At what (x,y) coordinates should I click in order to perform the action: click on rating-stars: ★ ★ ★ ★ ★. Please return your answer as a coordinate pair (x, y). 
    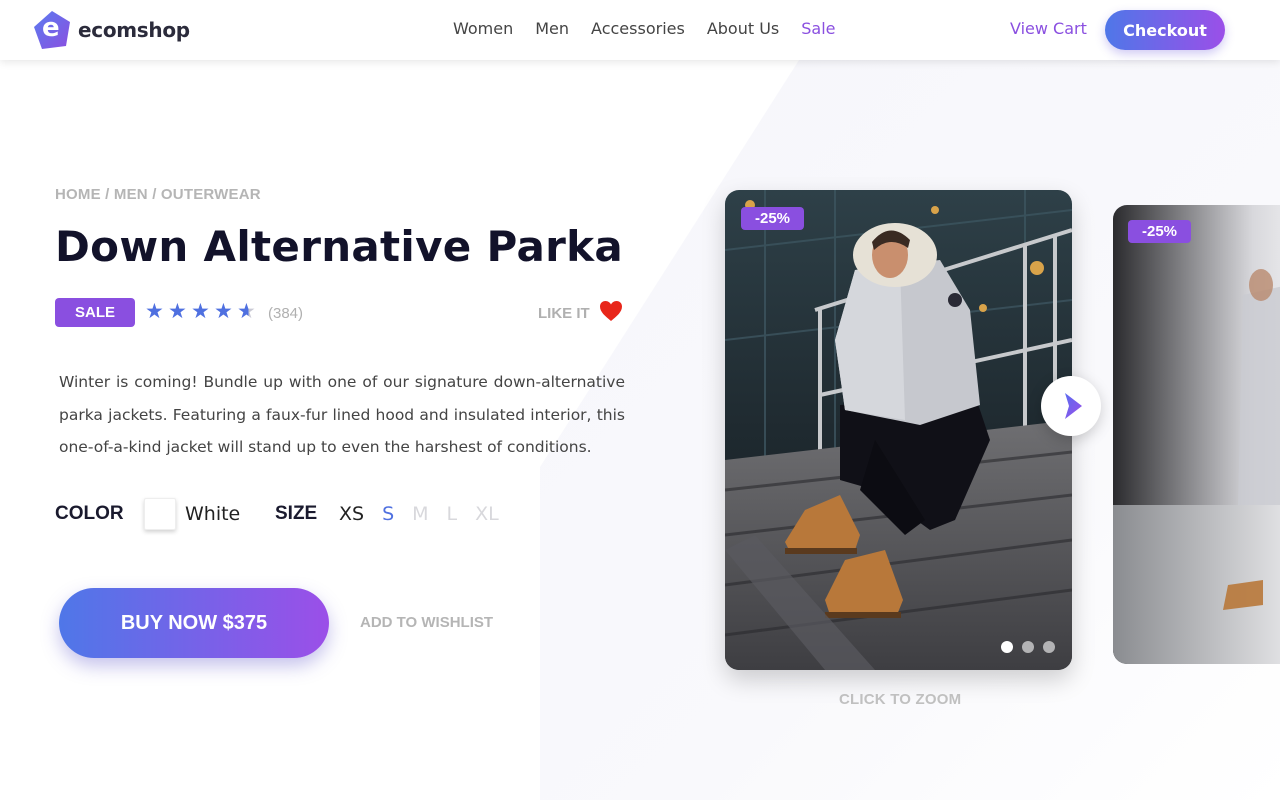
    Looking at the image, I should click on (202, 312).